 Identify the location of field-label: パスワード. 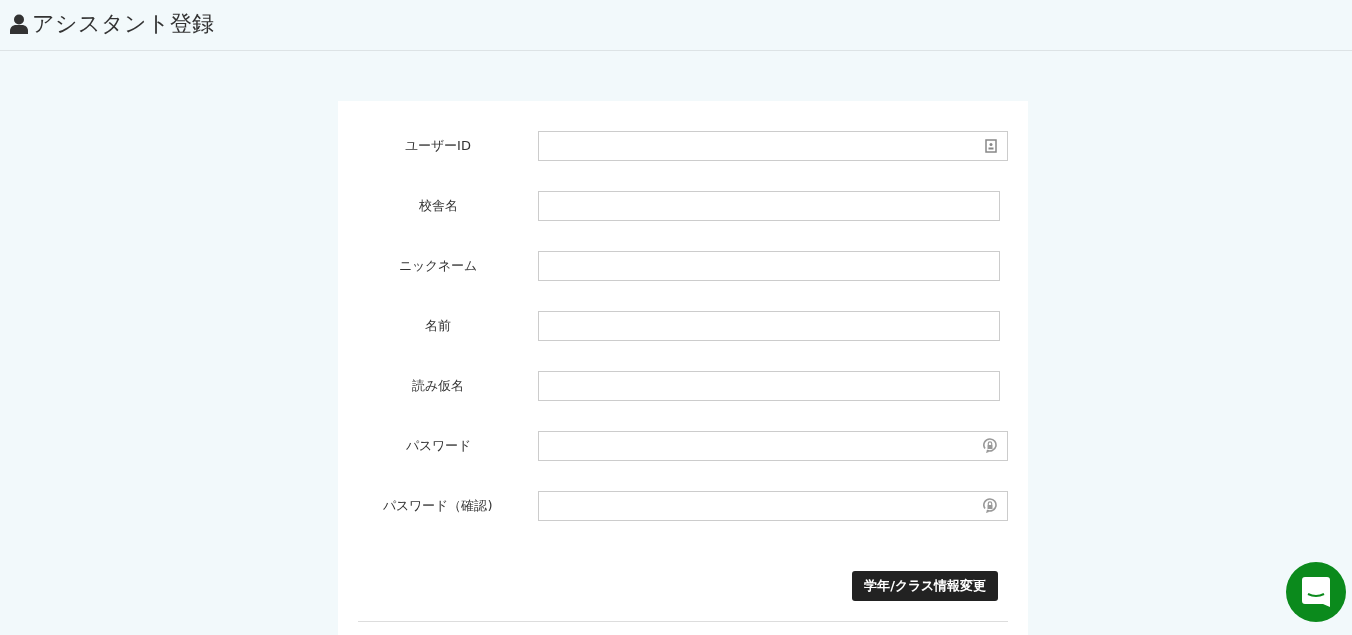
(438, 446).